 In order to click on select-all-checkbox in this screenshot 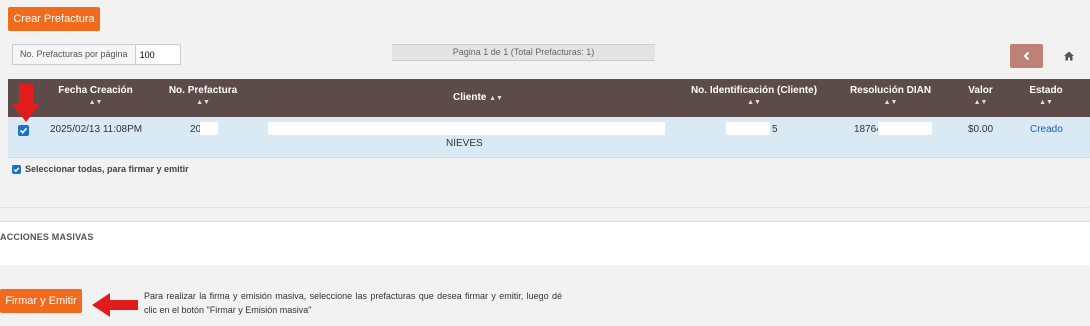, I will do `click(16, 169)`.